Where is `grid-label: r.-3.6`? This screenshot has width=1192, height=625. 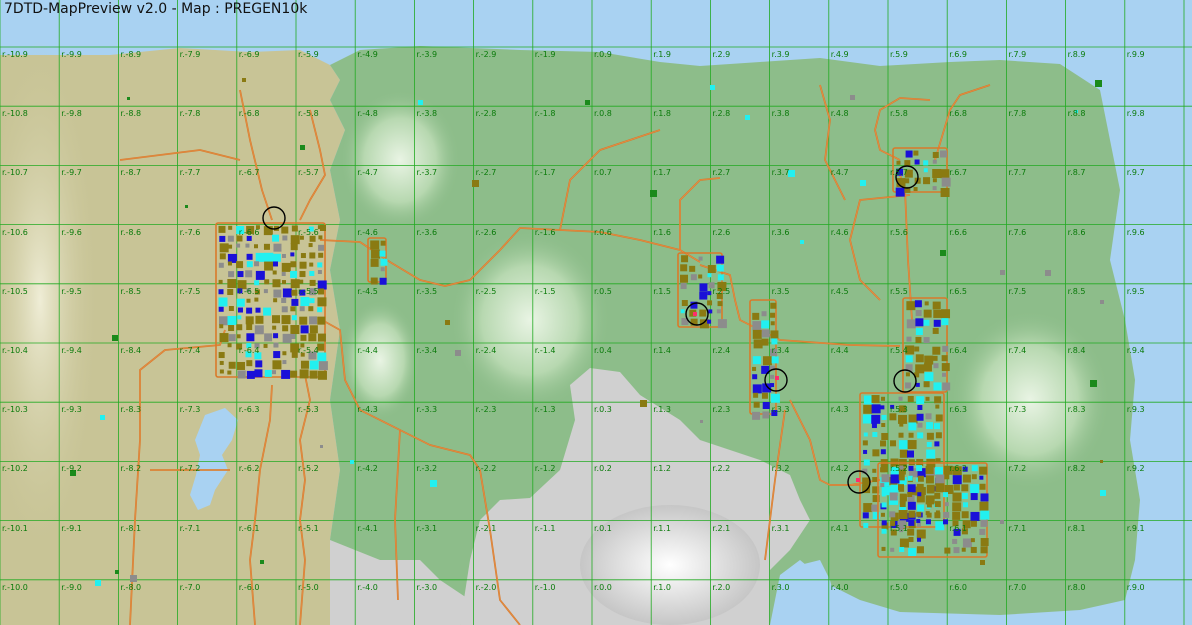 grid-label: r.-3.6 is located at coordinates (427, 232).